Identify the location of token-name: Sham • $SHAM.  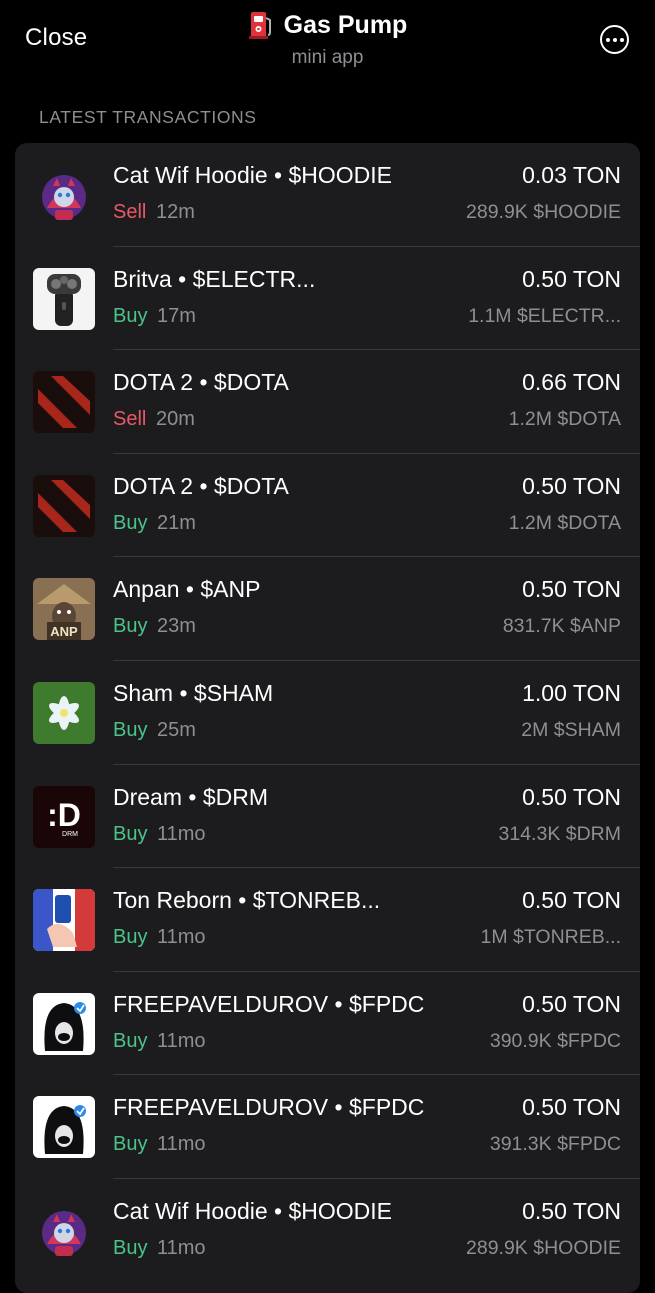
(193, 692).